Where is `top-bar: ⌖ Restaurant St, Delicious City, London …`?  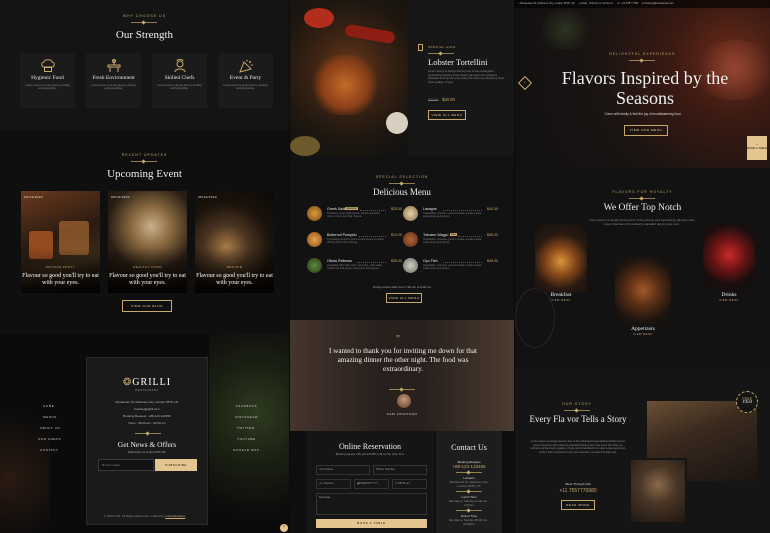 top-bar: ⌖ Restaurant St, Delicious City, London … is located at coordinates (642, 4).